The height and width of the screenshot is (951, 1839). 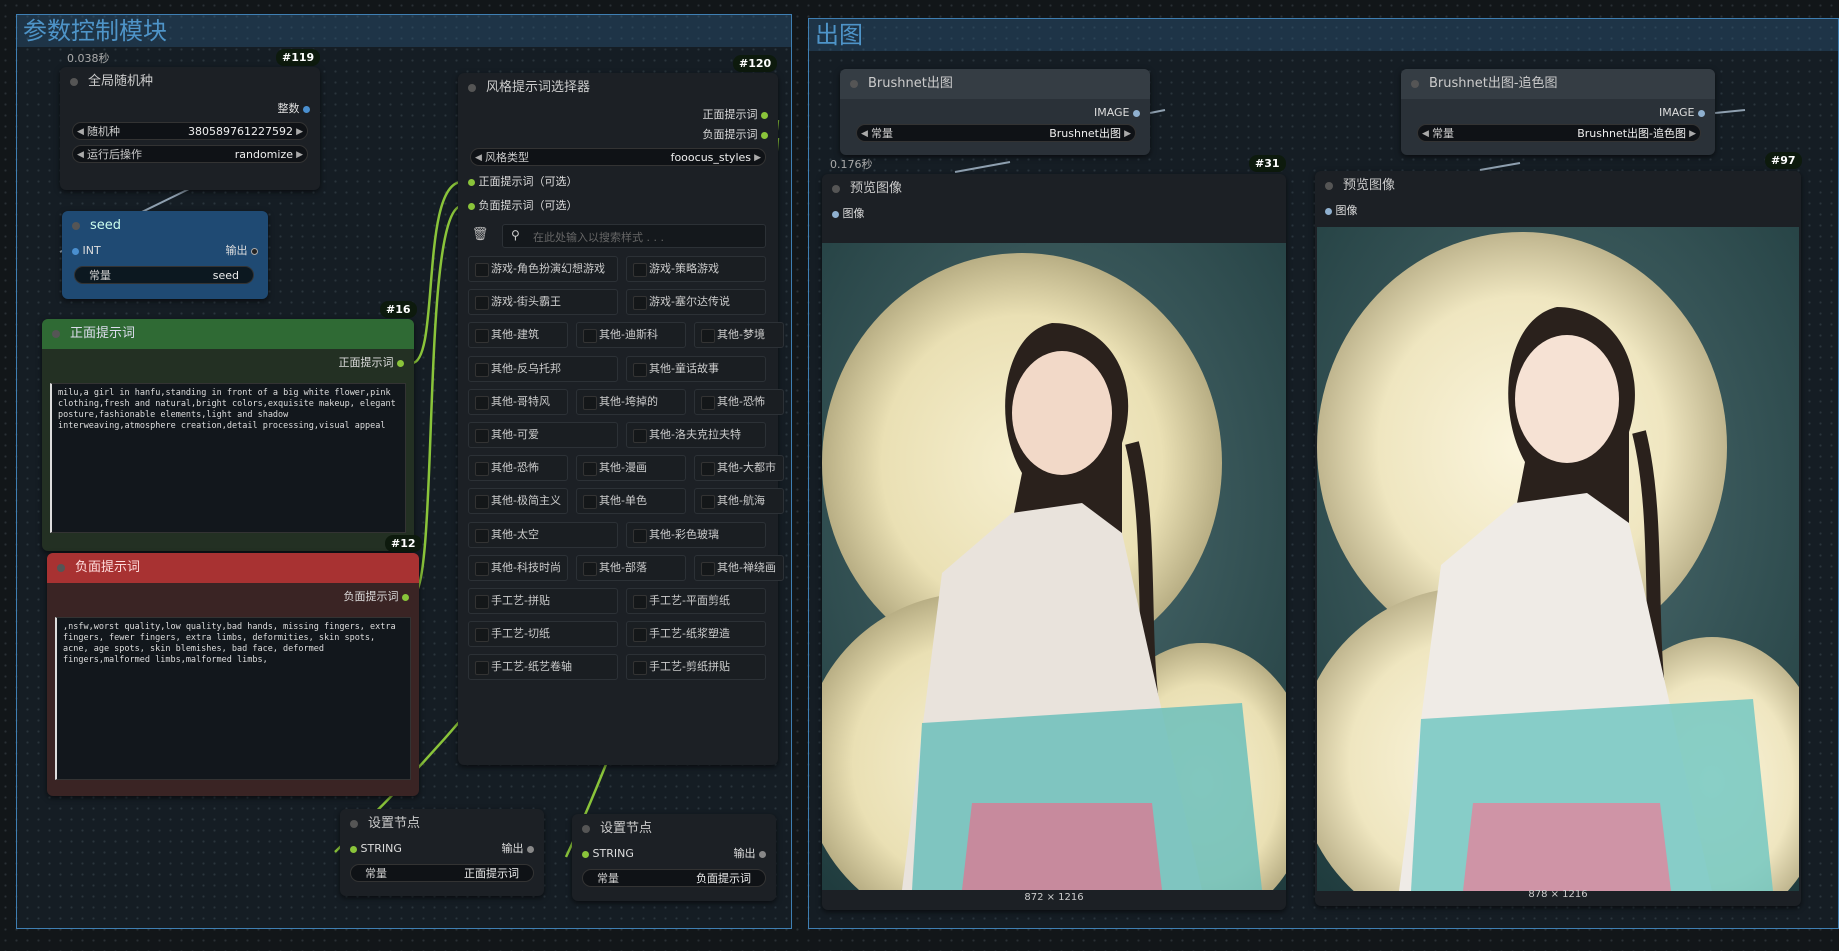 I want to click on brushnet1-widget: ◀ 常量 Brushnet出图 ▶, so click(x=996, y=133).